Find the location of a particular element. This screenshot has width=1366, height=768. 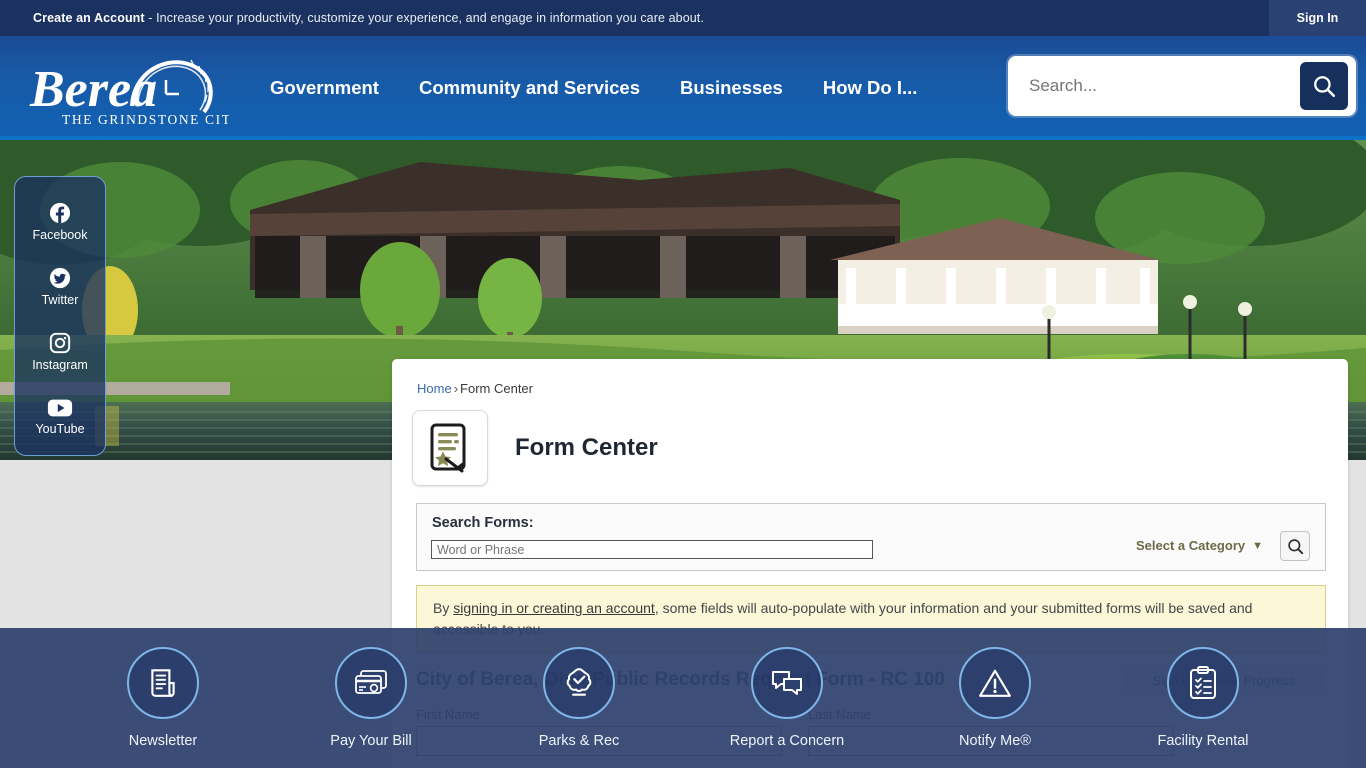

quicklink-notify-me: Notify Me® is located at coordinates (995, 698).